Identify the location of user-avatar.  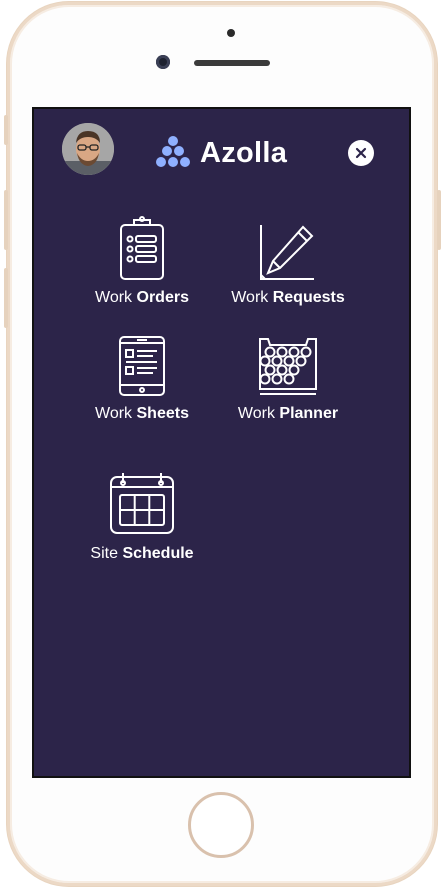
(88, 149).